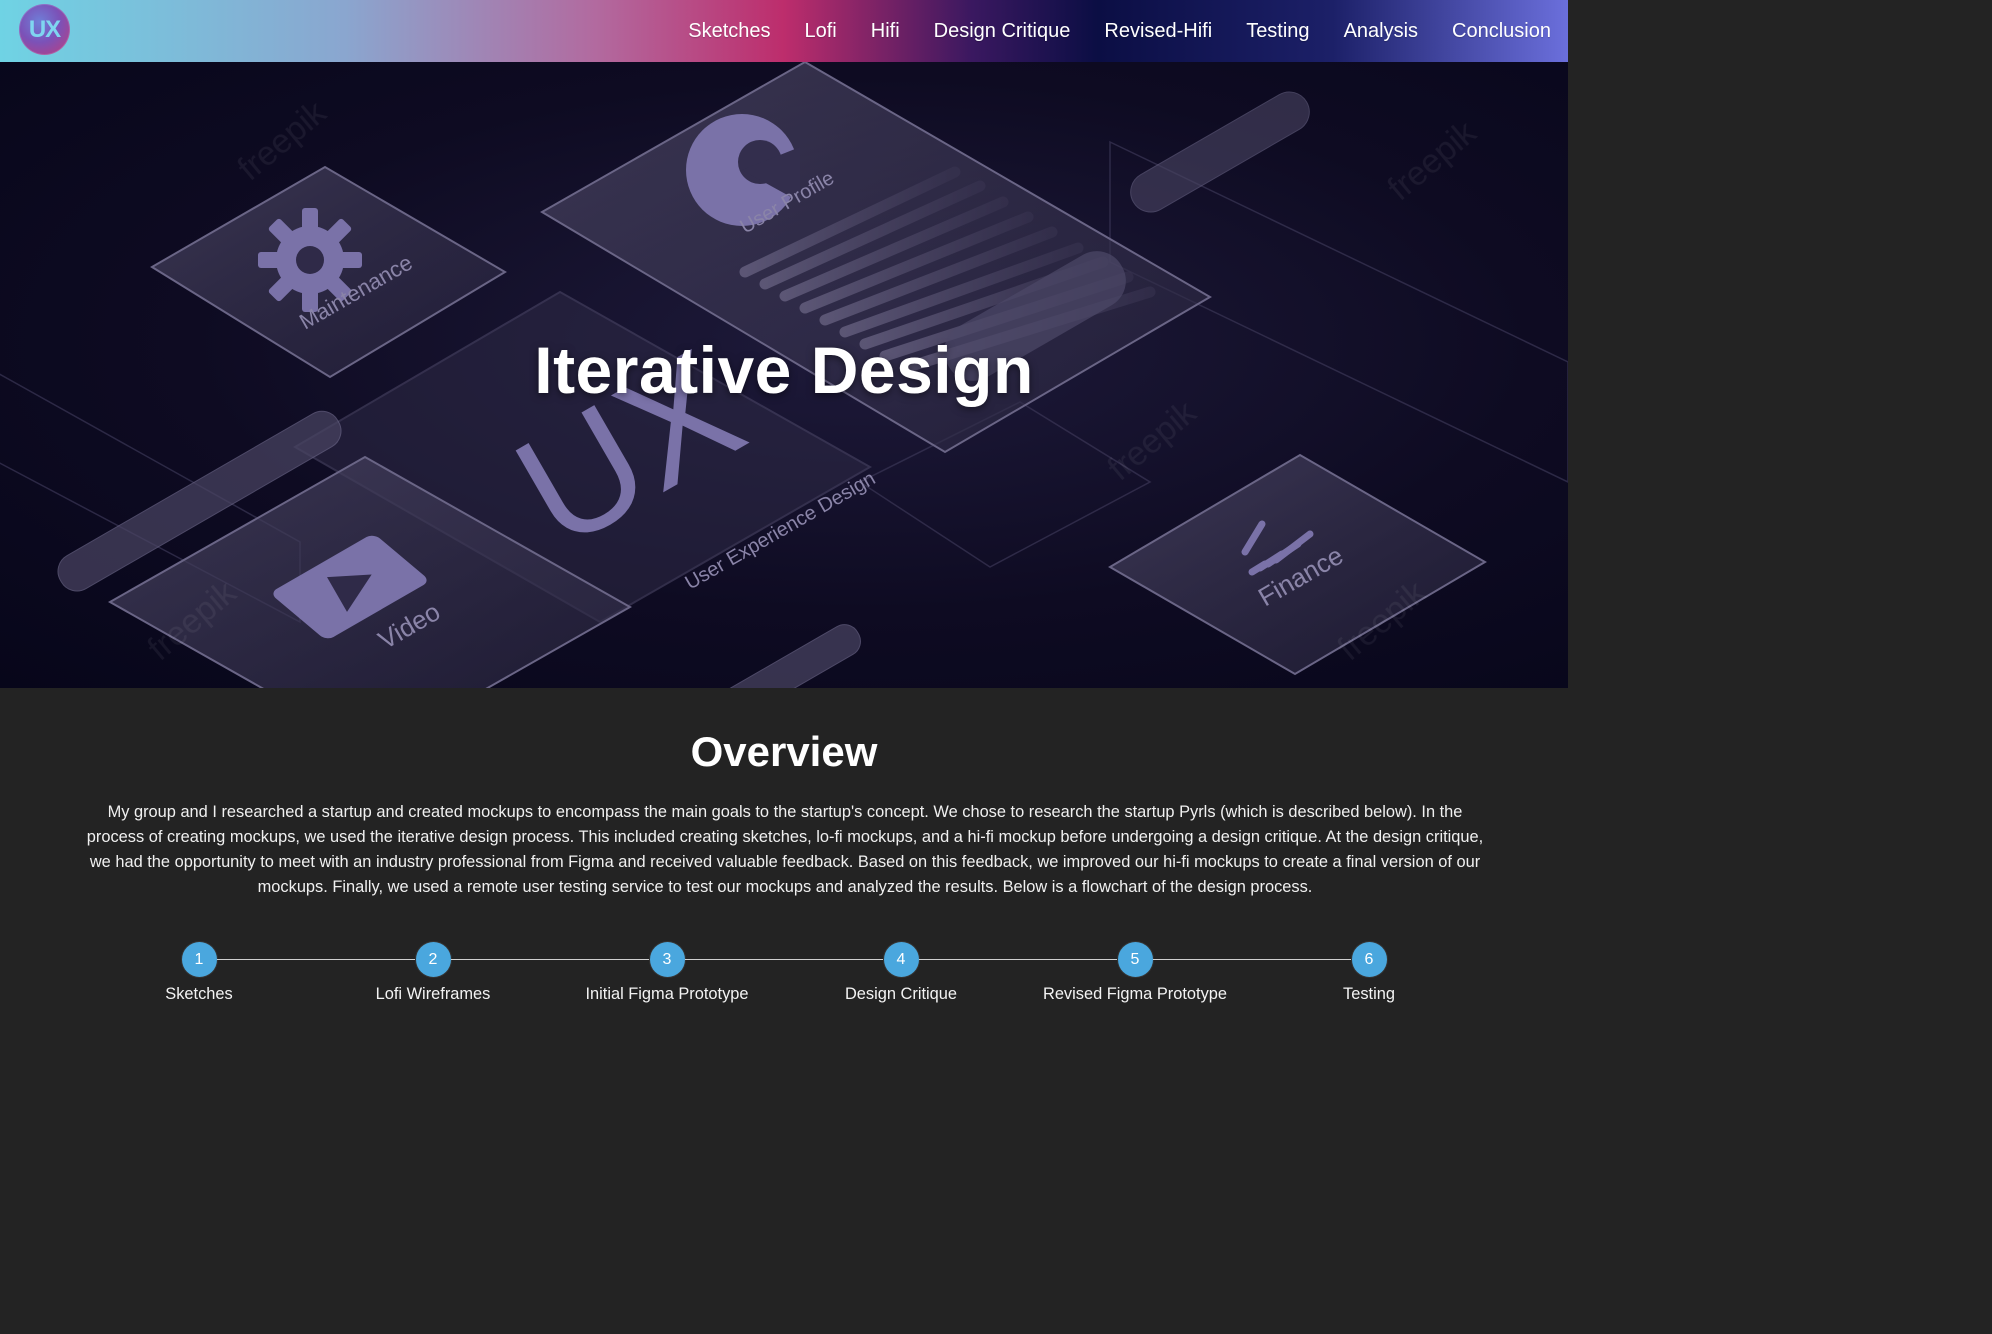 The width and height of the screenshot is (1992, 1334). I want to click on flow-step-initial-figma-prototype: 3 Initial Figma Prototype, so click(667, 973).